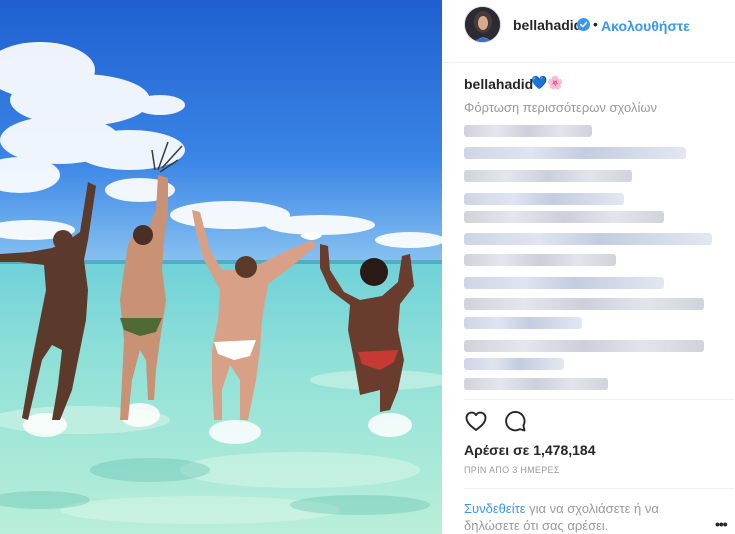 This screenshot has width=735, height=534. What do you see at coordinates (495, 508) in the screenshot?
I see `login-link: Συνδεθείτε` at bounding box center [495, 508].